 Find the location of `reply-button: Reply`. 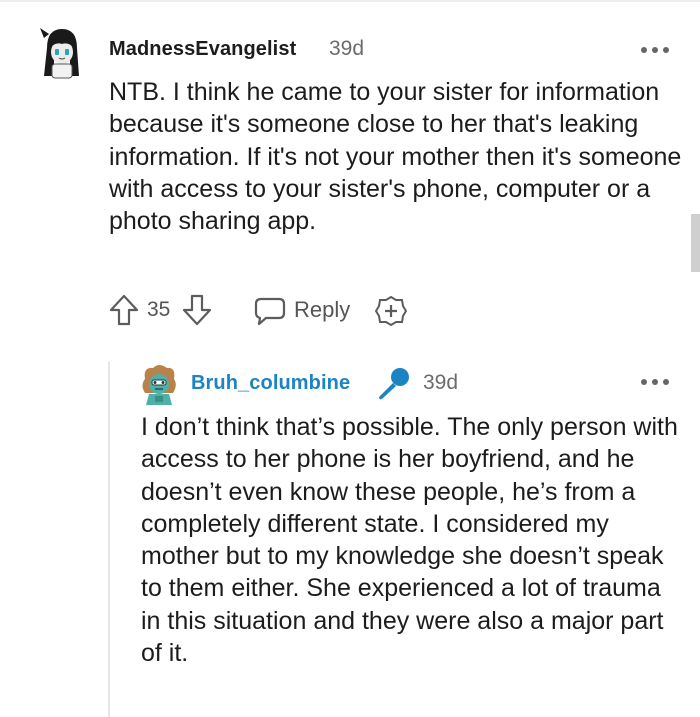

reply-button: Reply is located at coordinates (306, 311).